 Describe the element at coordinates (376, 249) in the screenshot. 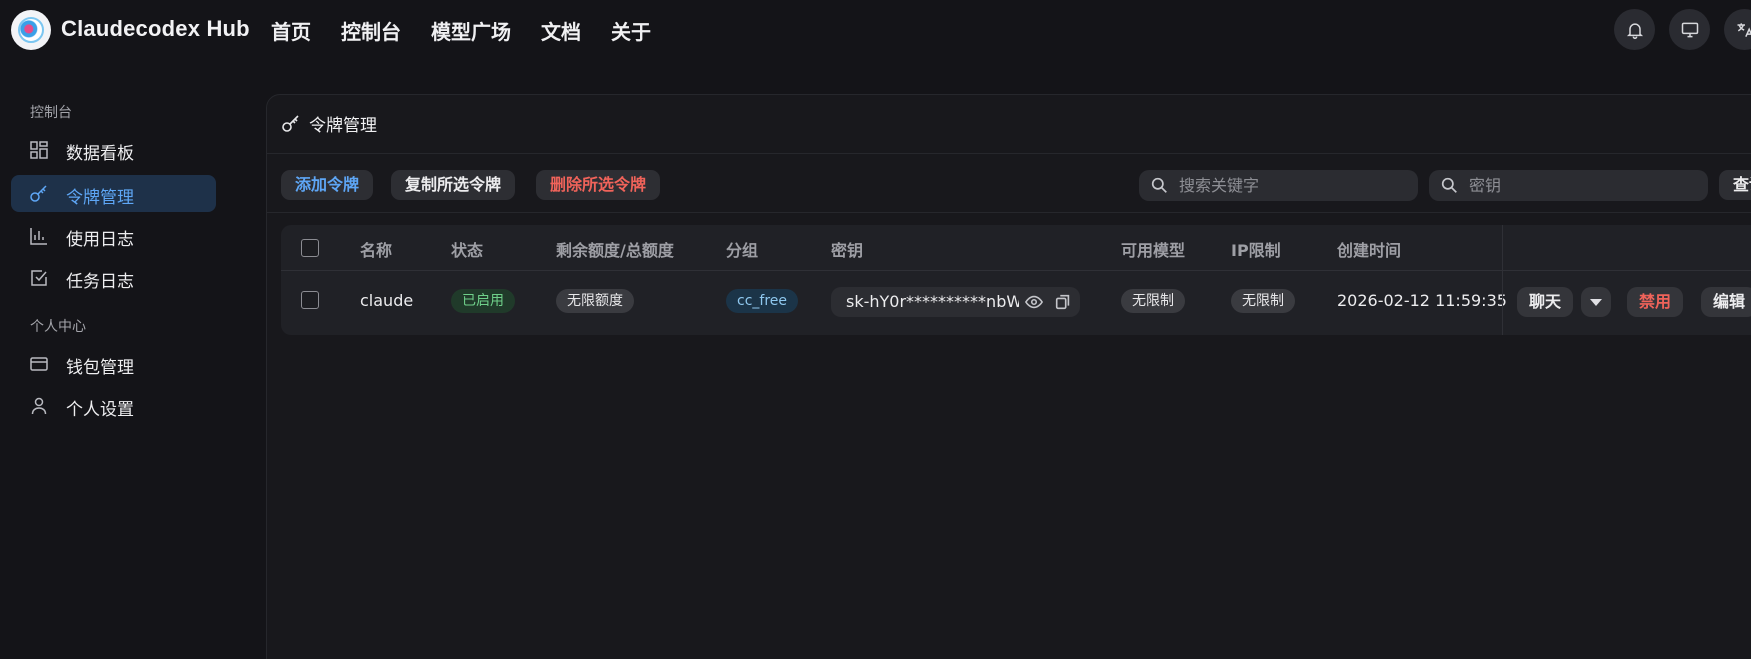

I see `column-header-name: 名称` at that location.